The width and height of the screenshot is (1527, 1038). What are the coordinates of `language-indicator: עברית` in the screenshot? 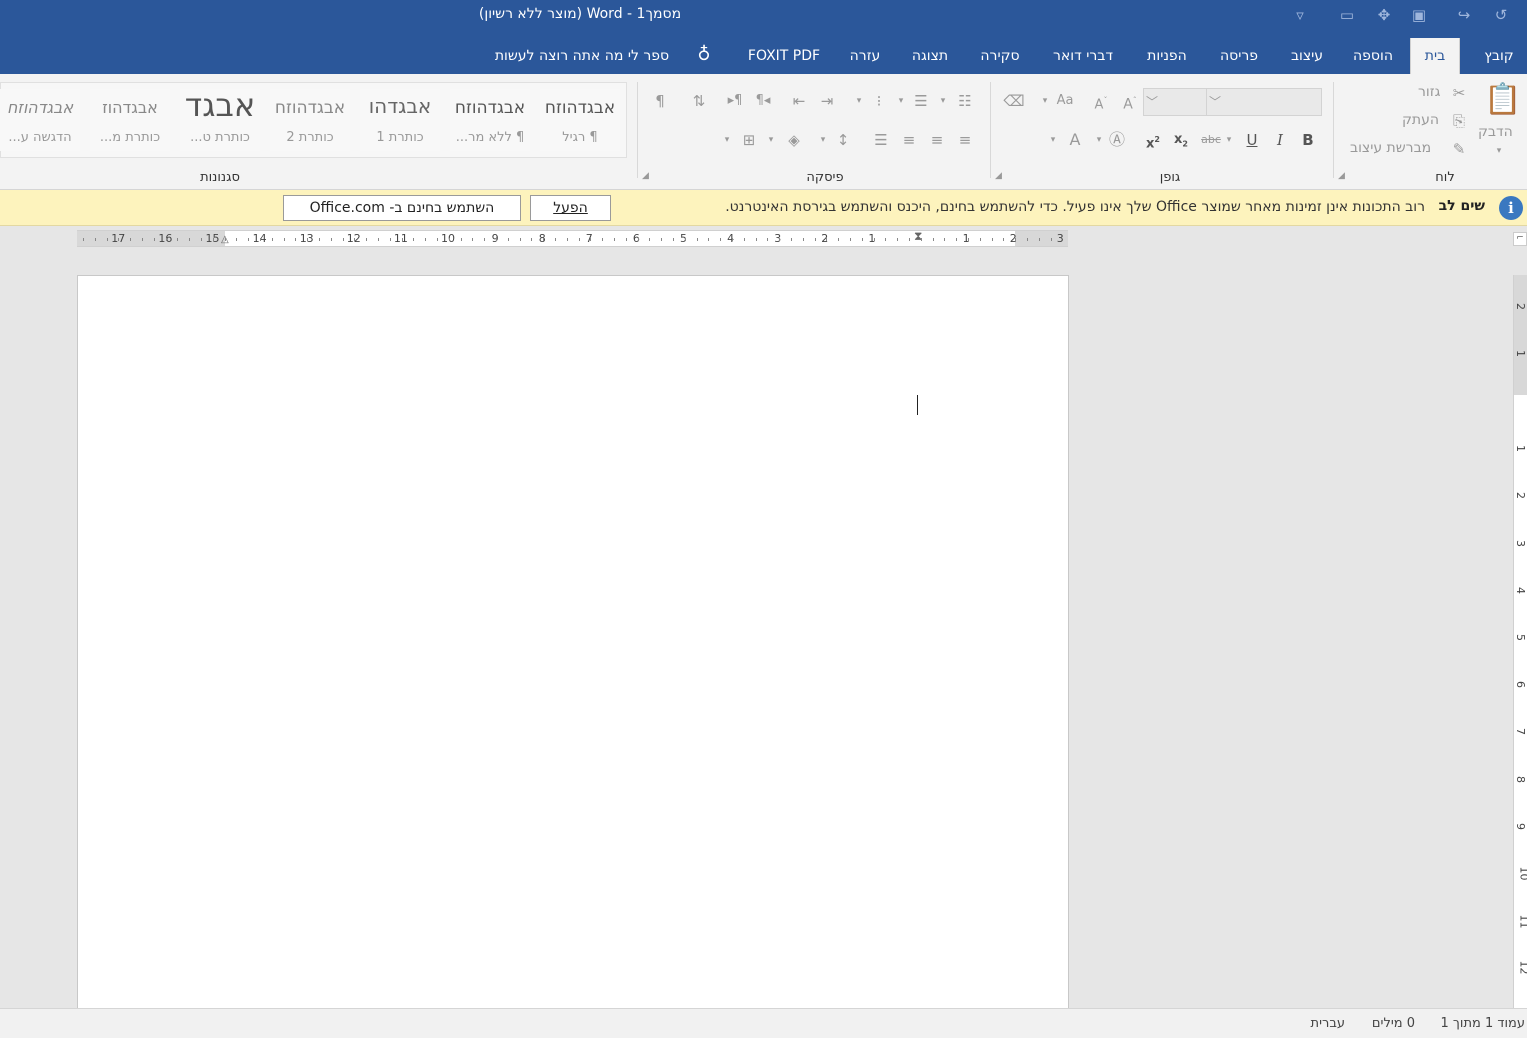 It's located at (1328, 1023).